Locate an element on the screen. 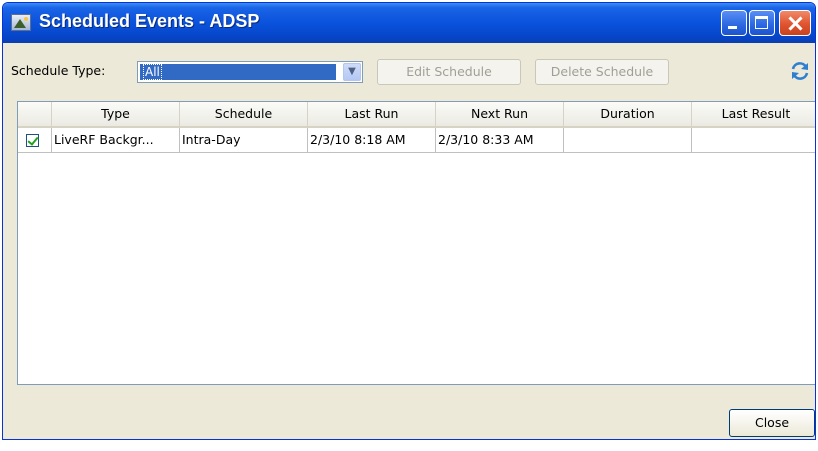 The height and width of the screenshot is (451, 818). window-title: Scheduled Events - ADSP is located at coordinates (149, 21).